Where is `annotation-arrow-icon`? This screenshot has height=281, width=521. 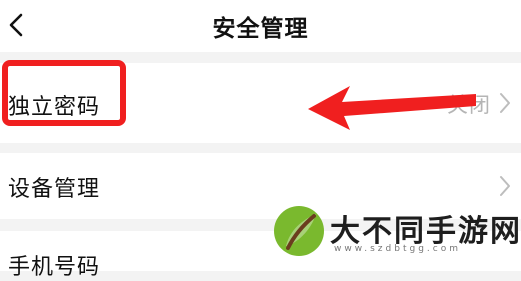 annotation-arrow-icon is located at coordinates (392, 108).